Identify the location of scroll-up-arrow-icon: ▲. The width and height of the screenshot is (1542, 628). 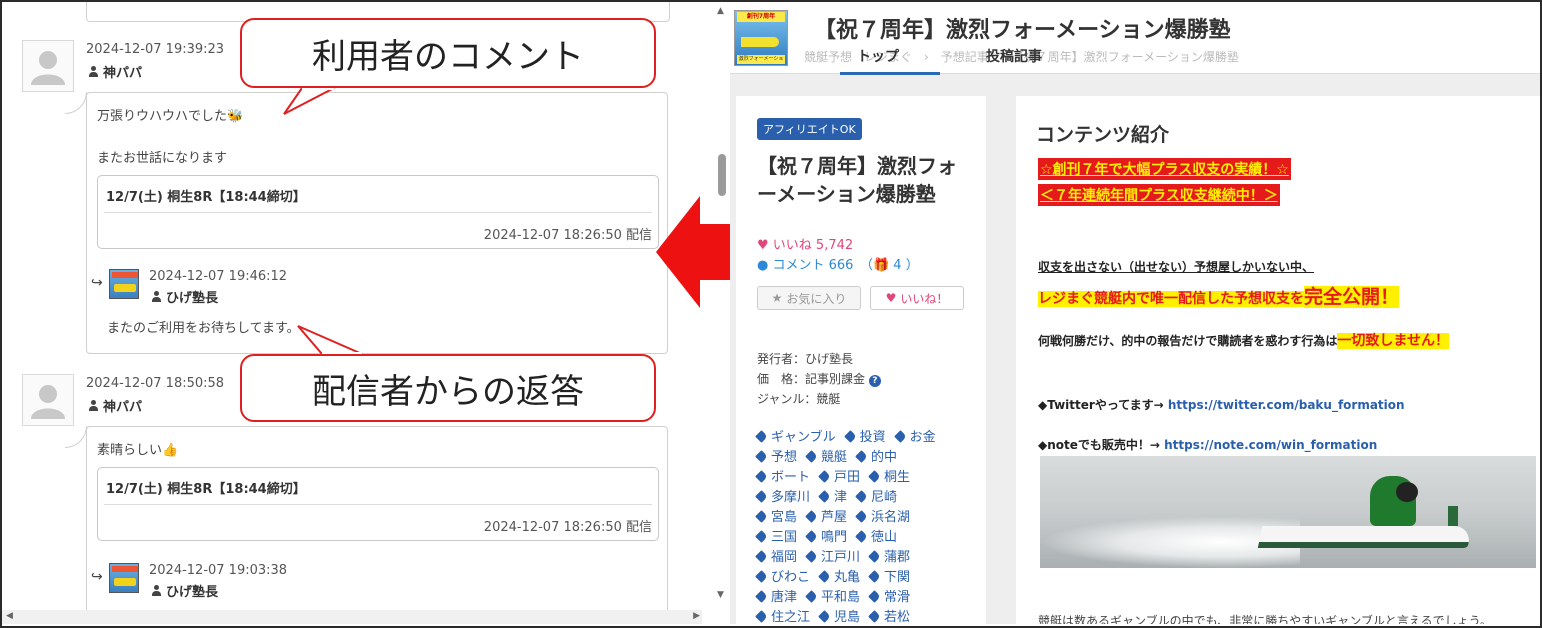
(720, 11).